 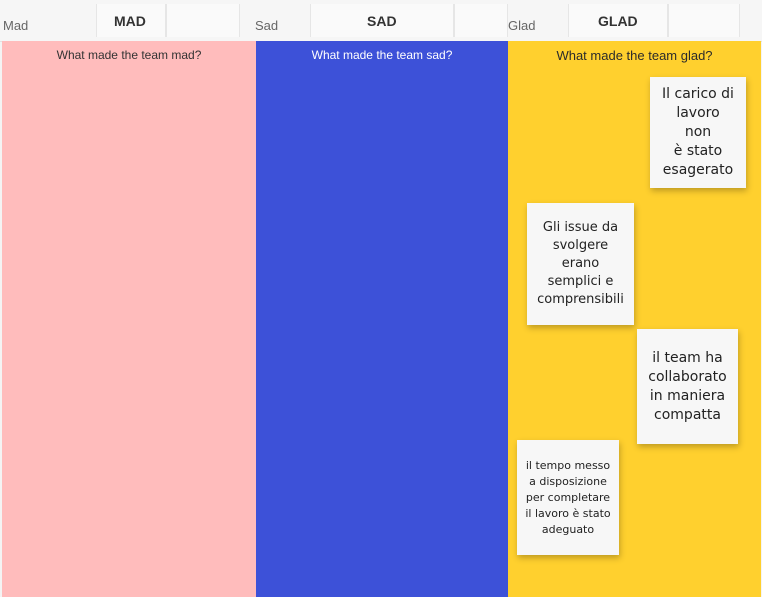 I want to click on column-label-mad: MAD, so click(x=130, y=21).